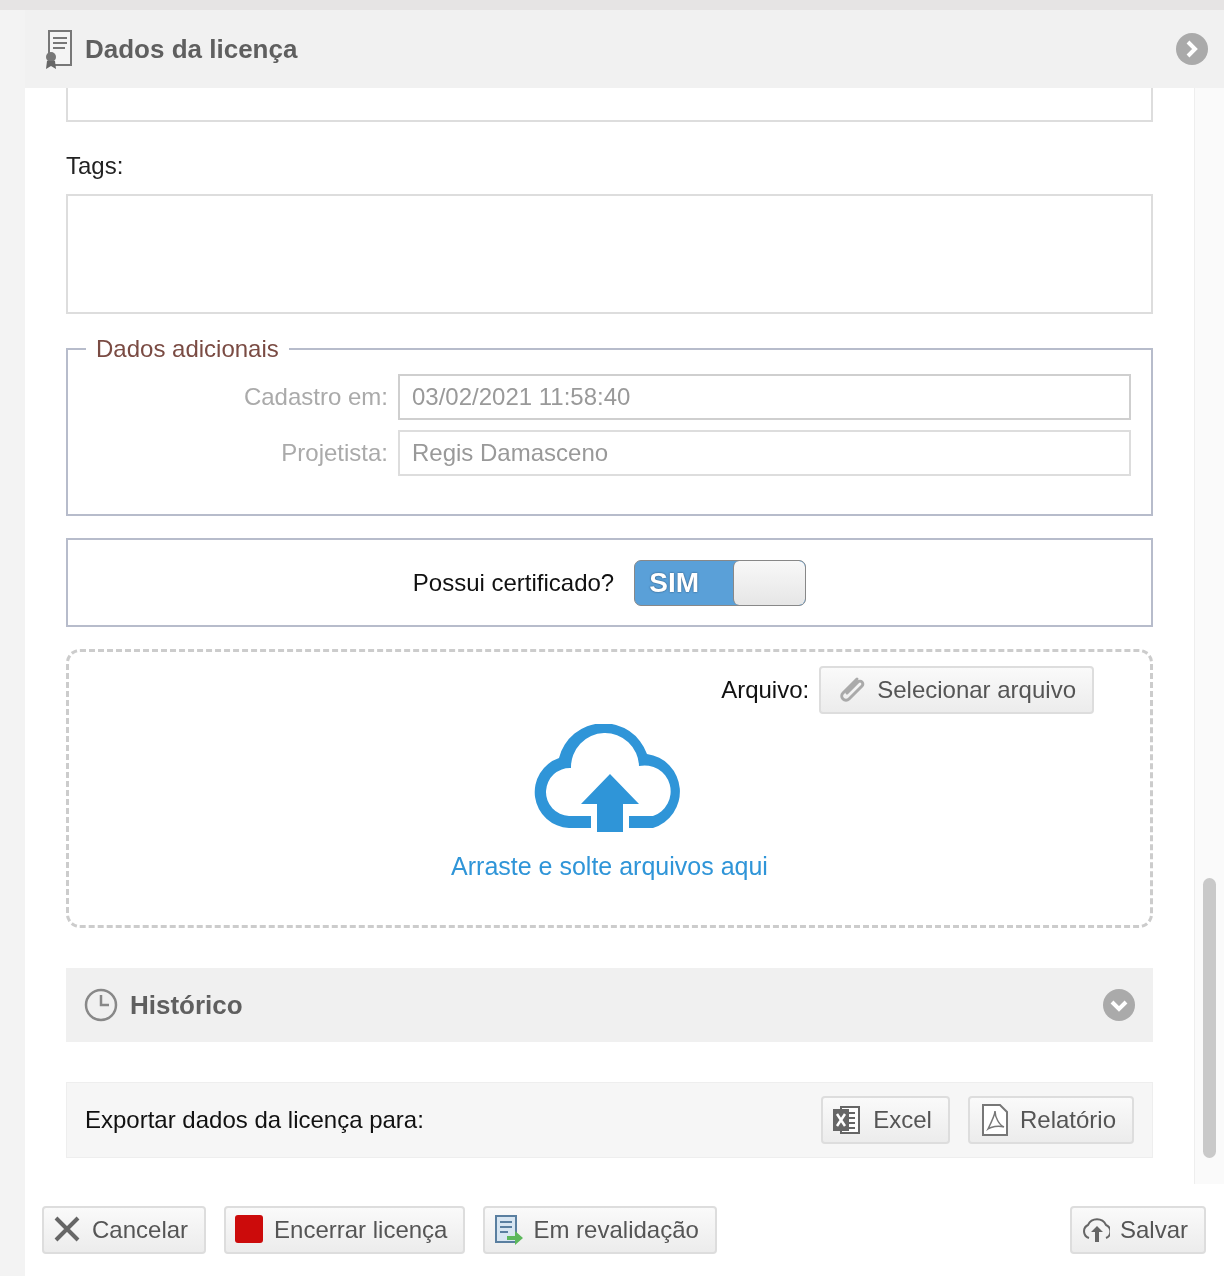 This screenshot has width=1224, height=1284. I want to click on certificate-icon, so click(58, 49).